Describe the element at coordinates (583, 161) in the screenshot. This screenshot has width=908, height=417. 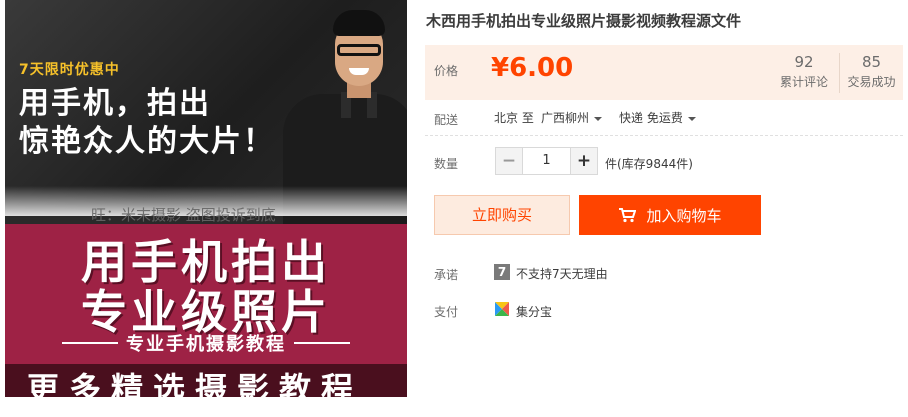
I see `quantity-increase-button: +` at that location.